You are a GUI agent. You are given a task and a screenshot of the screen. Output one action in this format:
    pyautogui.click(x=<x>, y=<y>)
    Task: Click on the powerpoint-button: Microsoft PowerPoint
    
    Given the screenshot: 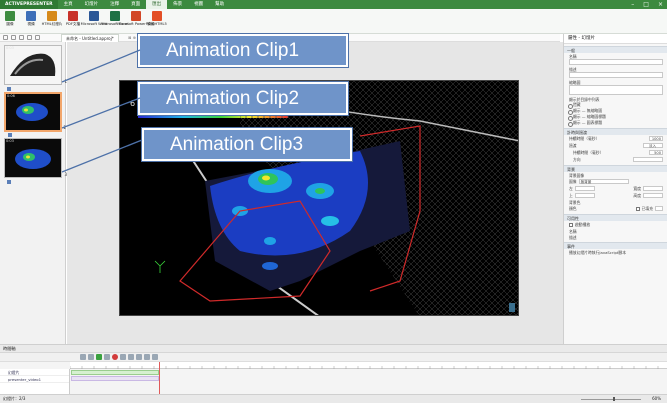 What is the action you would take?
    pyautogui.click(x=136, y=21)
    